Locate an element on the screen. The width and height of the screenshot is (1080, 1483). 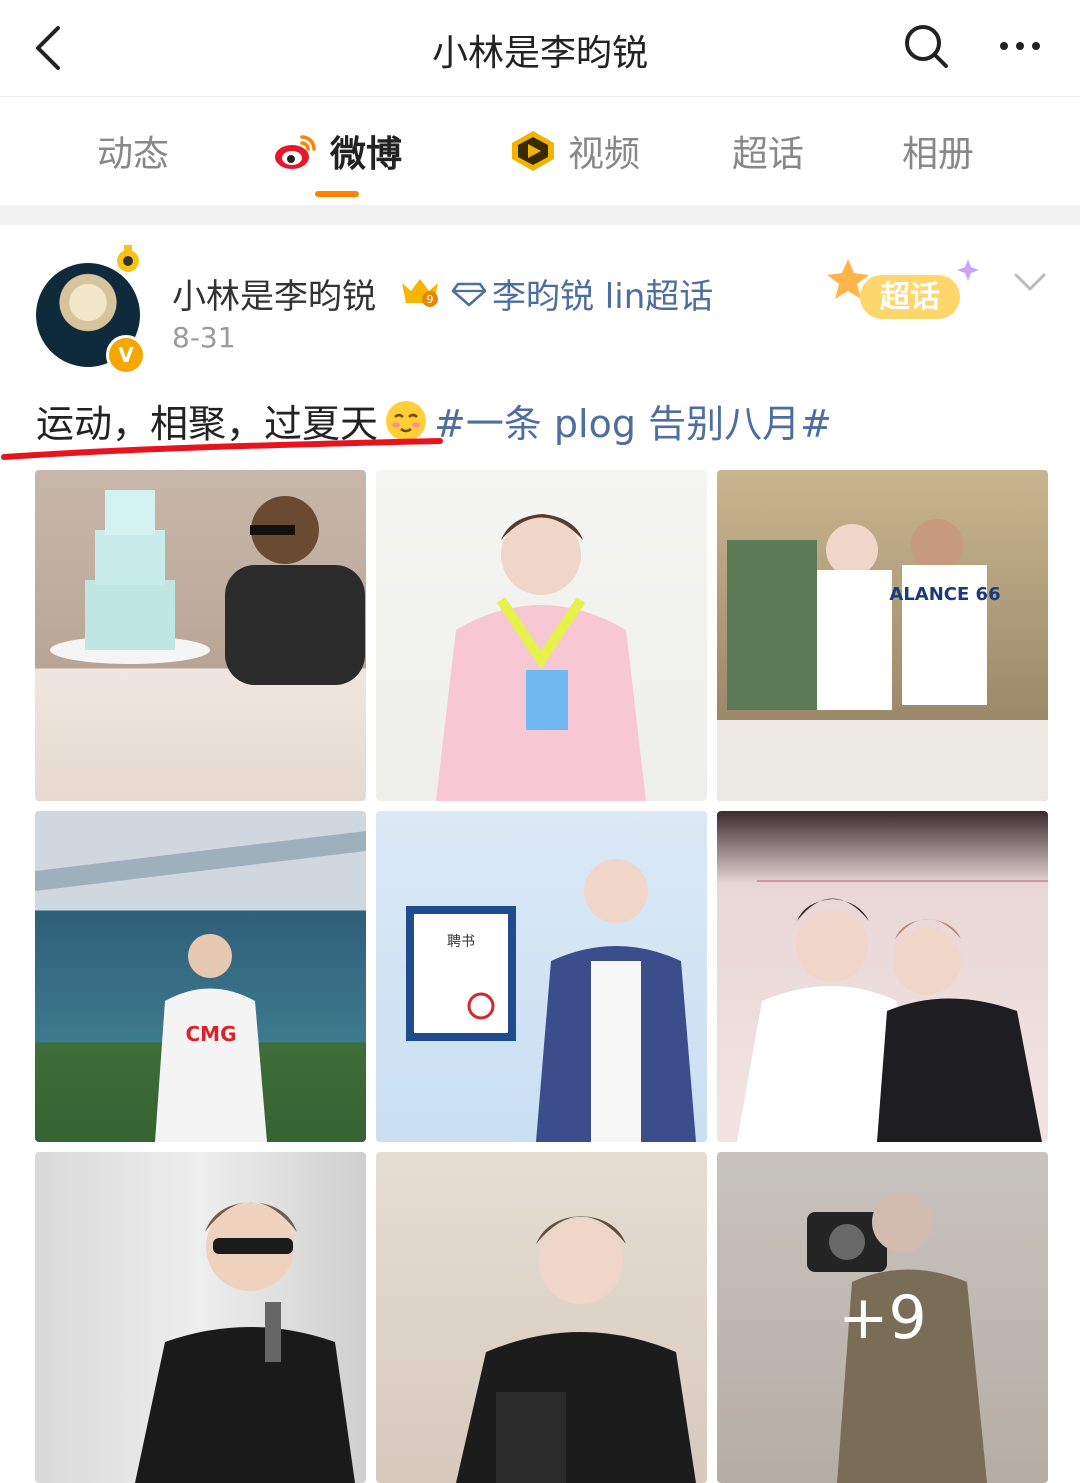
photo-thumbnail: +9 is located at coordinates (882, 1317).